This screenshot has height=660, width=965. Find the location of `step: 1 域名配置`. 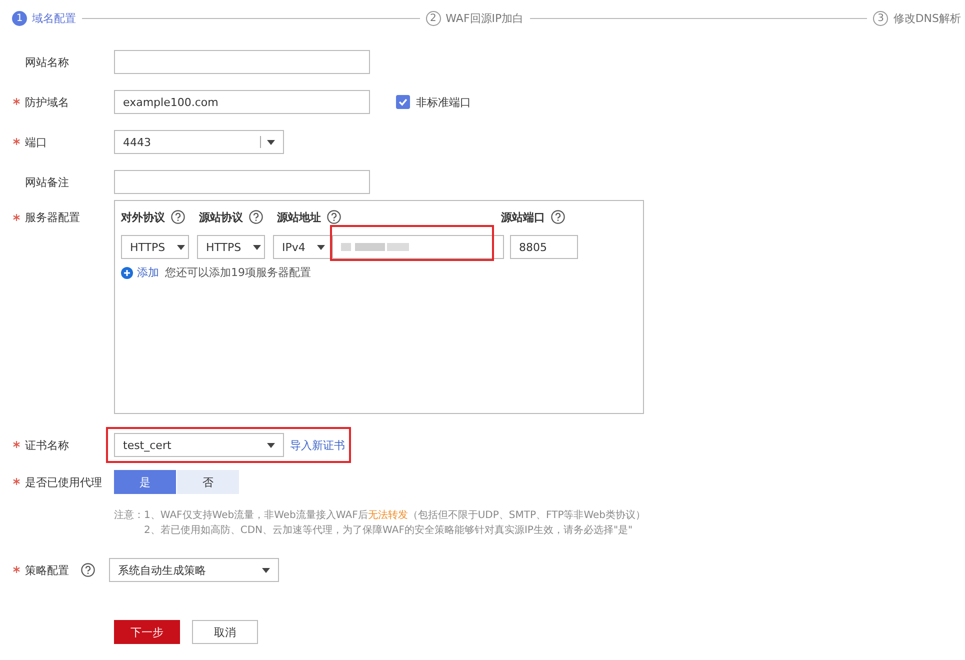

step: 1 域名配置 is located at coordinates (44, 18).